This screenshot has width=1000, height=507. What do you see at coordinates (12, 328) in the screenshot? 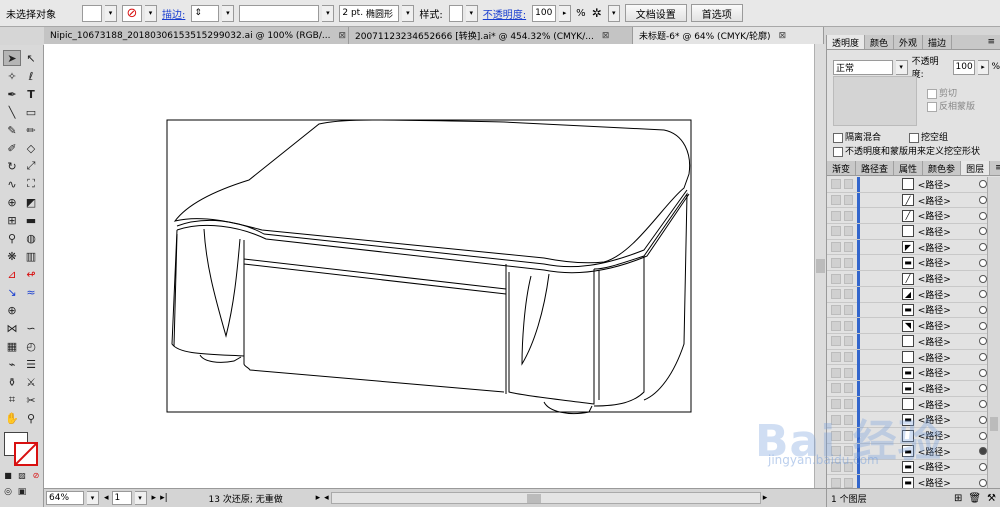
I see `slice-tool-icon: ⋈` at bounding box center [12, 328].